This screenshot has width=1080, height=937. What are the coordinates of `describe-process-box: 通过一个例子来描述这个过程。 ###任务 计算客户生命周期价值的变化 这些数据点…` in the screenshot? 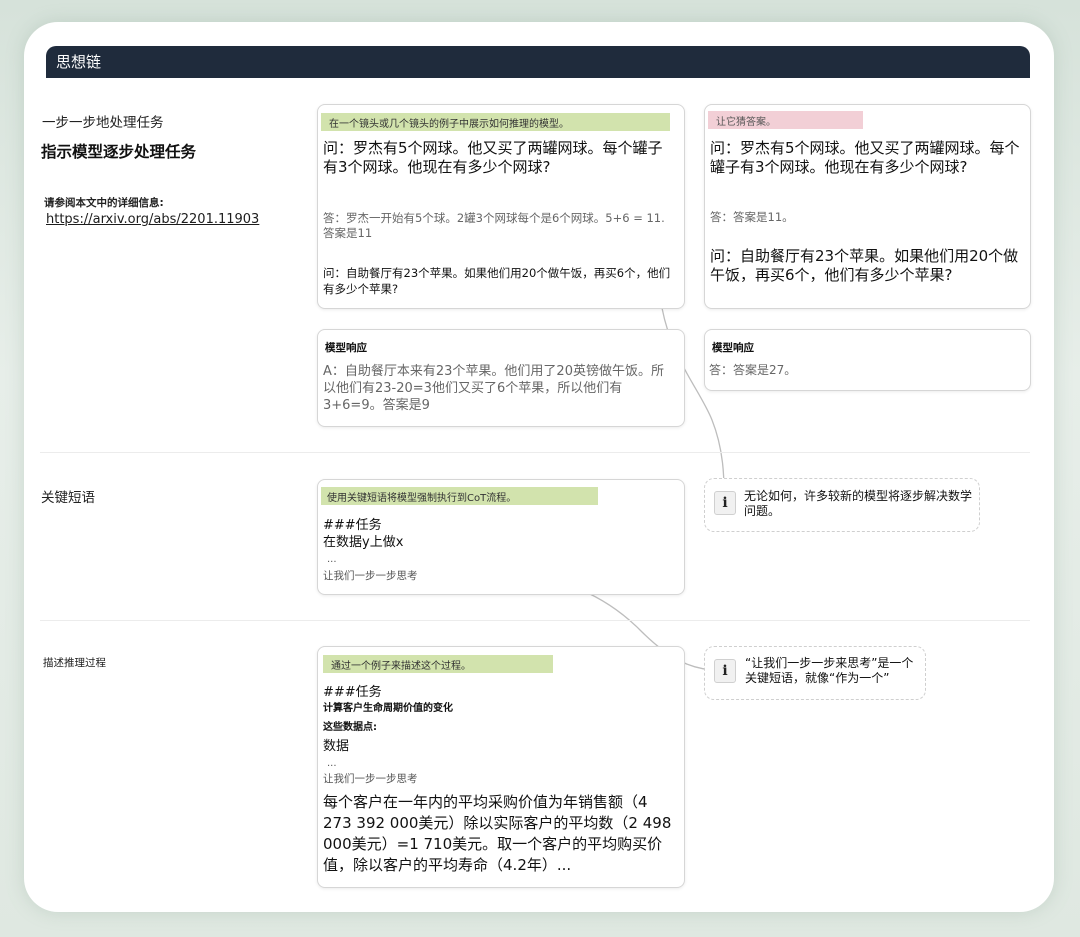 It's located at (501, 767).